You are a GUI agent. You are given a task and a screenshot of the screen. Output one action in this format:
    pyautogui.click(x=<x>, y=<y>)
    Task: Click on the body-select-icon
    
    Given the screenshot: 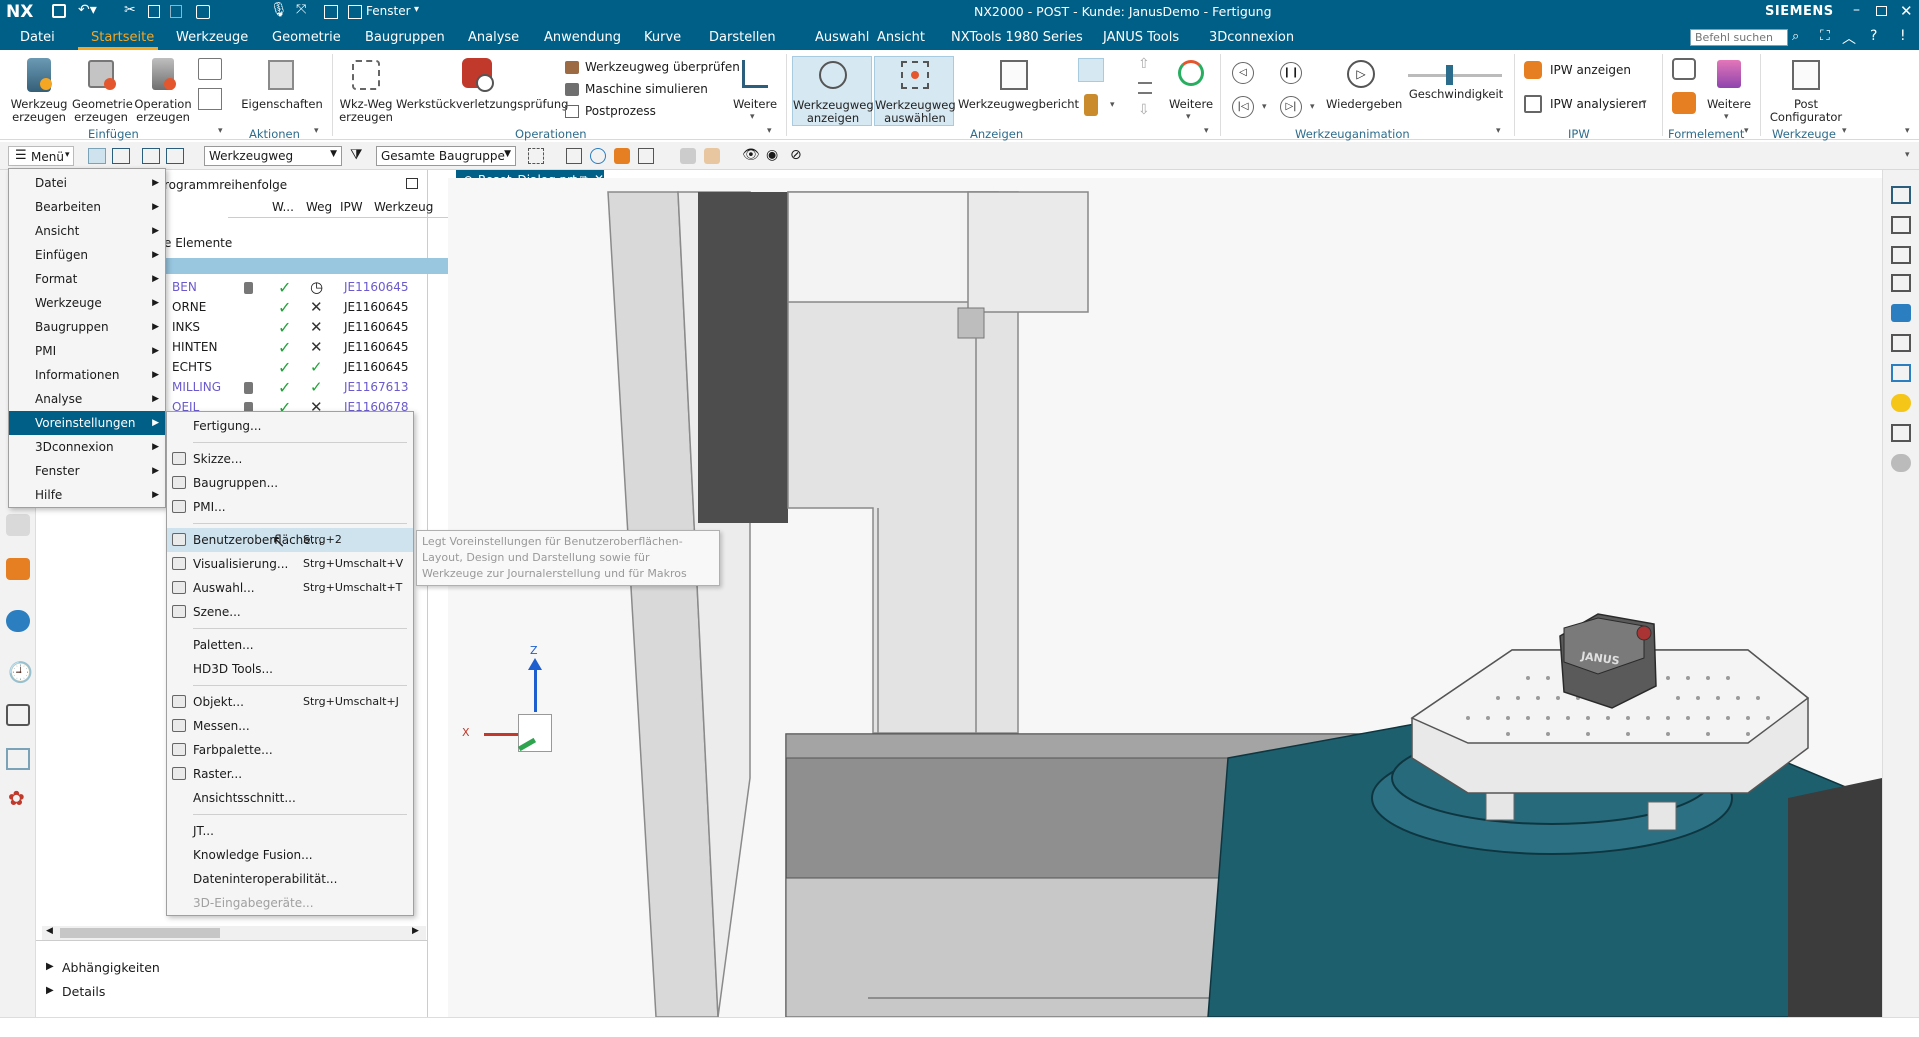 What is the action you would take?
    pyautogui.click(x=688, y=156)
    